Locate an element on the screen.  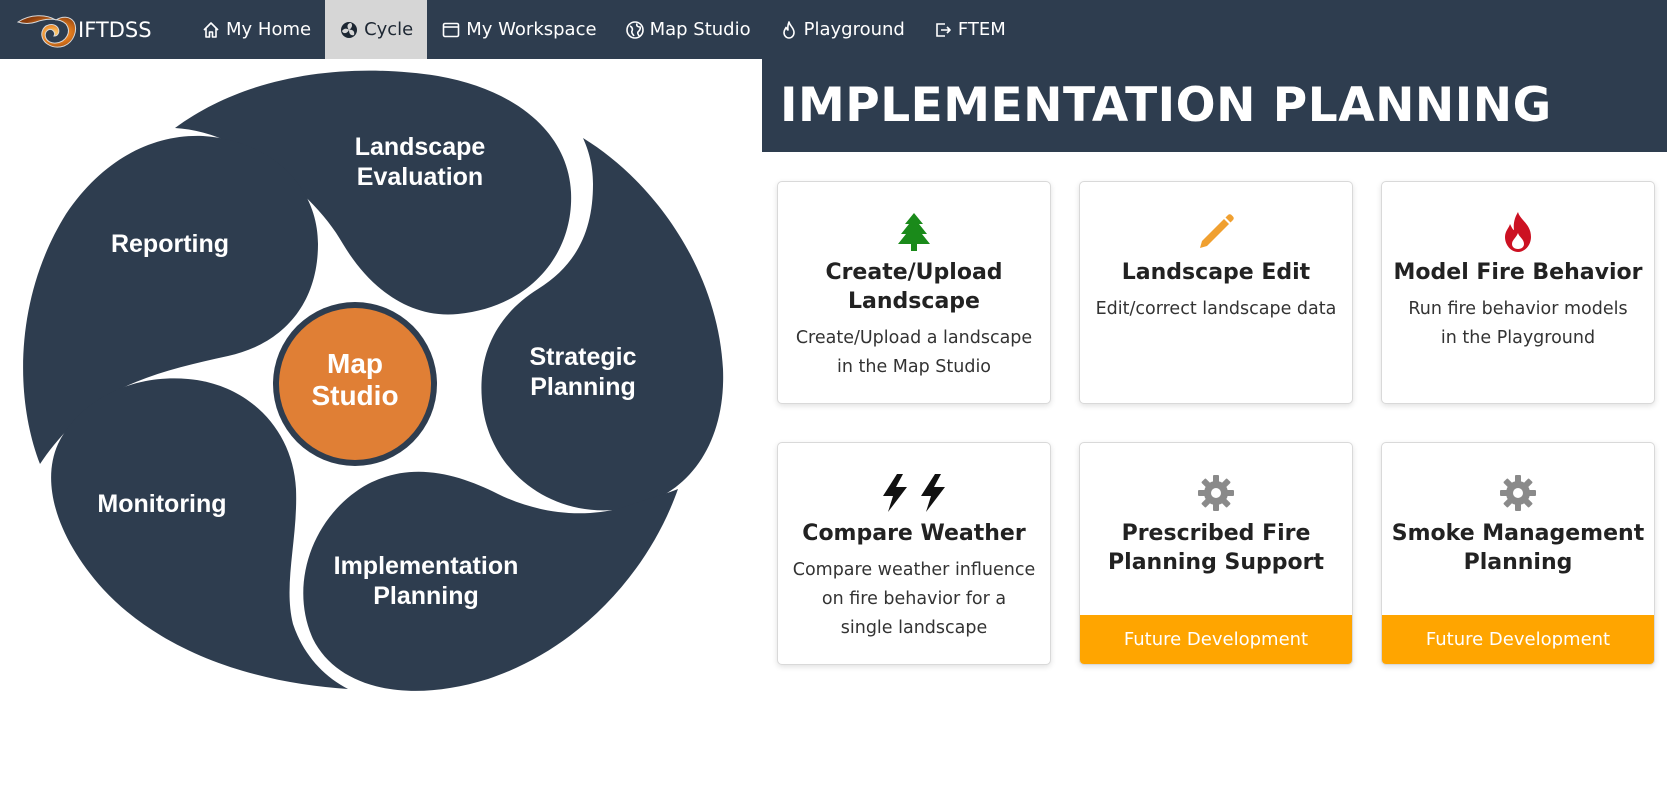
tree-icon is located at coordinates (914, 232).